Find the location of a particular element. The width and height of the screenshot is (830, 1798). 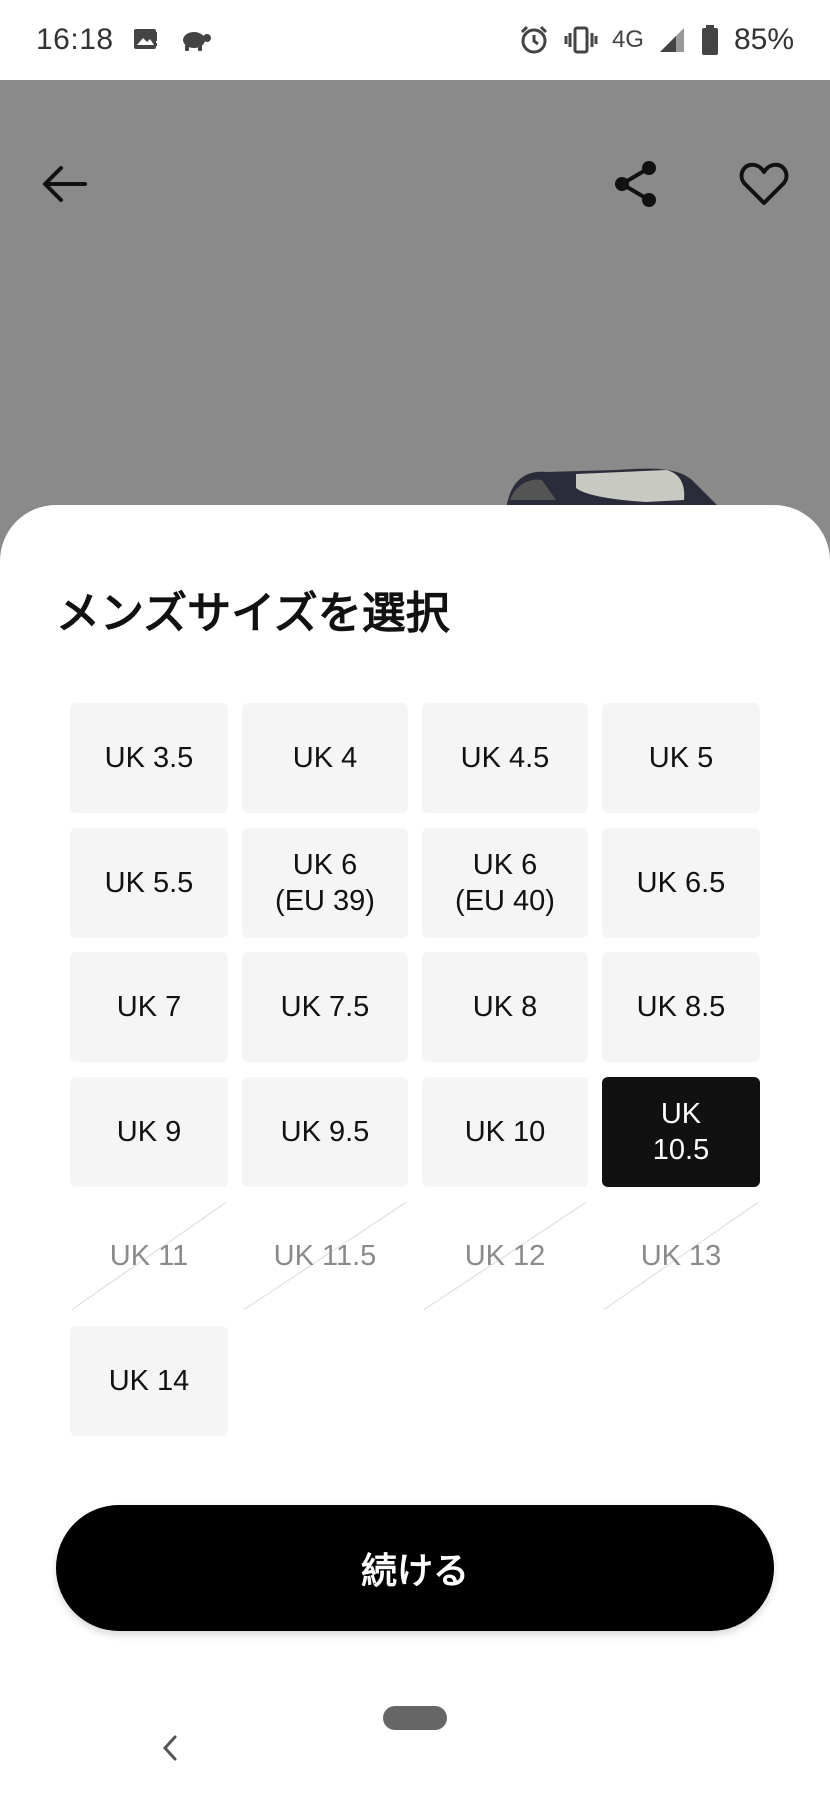

size-label: UK 11 is located at coordinates (149, 1256).